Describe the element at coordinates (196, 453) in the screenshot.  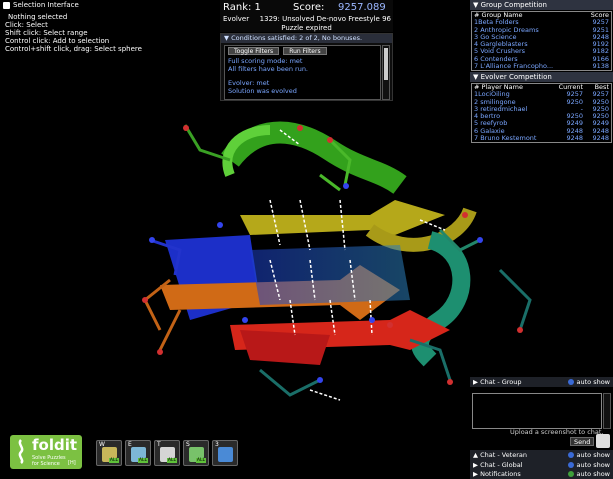
I see `sidechain-tool-button: S ALL` at that location.